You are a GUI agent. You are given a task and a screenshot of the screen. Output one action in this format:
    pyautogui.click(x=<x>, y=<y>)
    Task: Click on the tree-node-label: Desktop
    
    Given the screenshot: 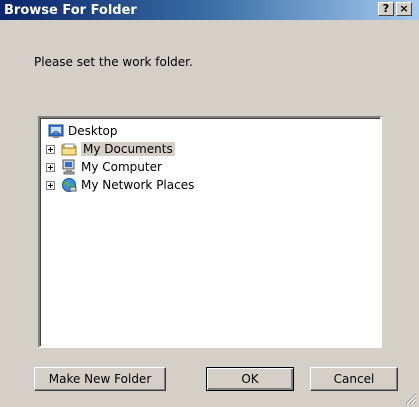 What is the action you would take?
    pyautogui.click(x=93, y=131)
    